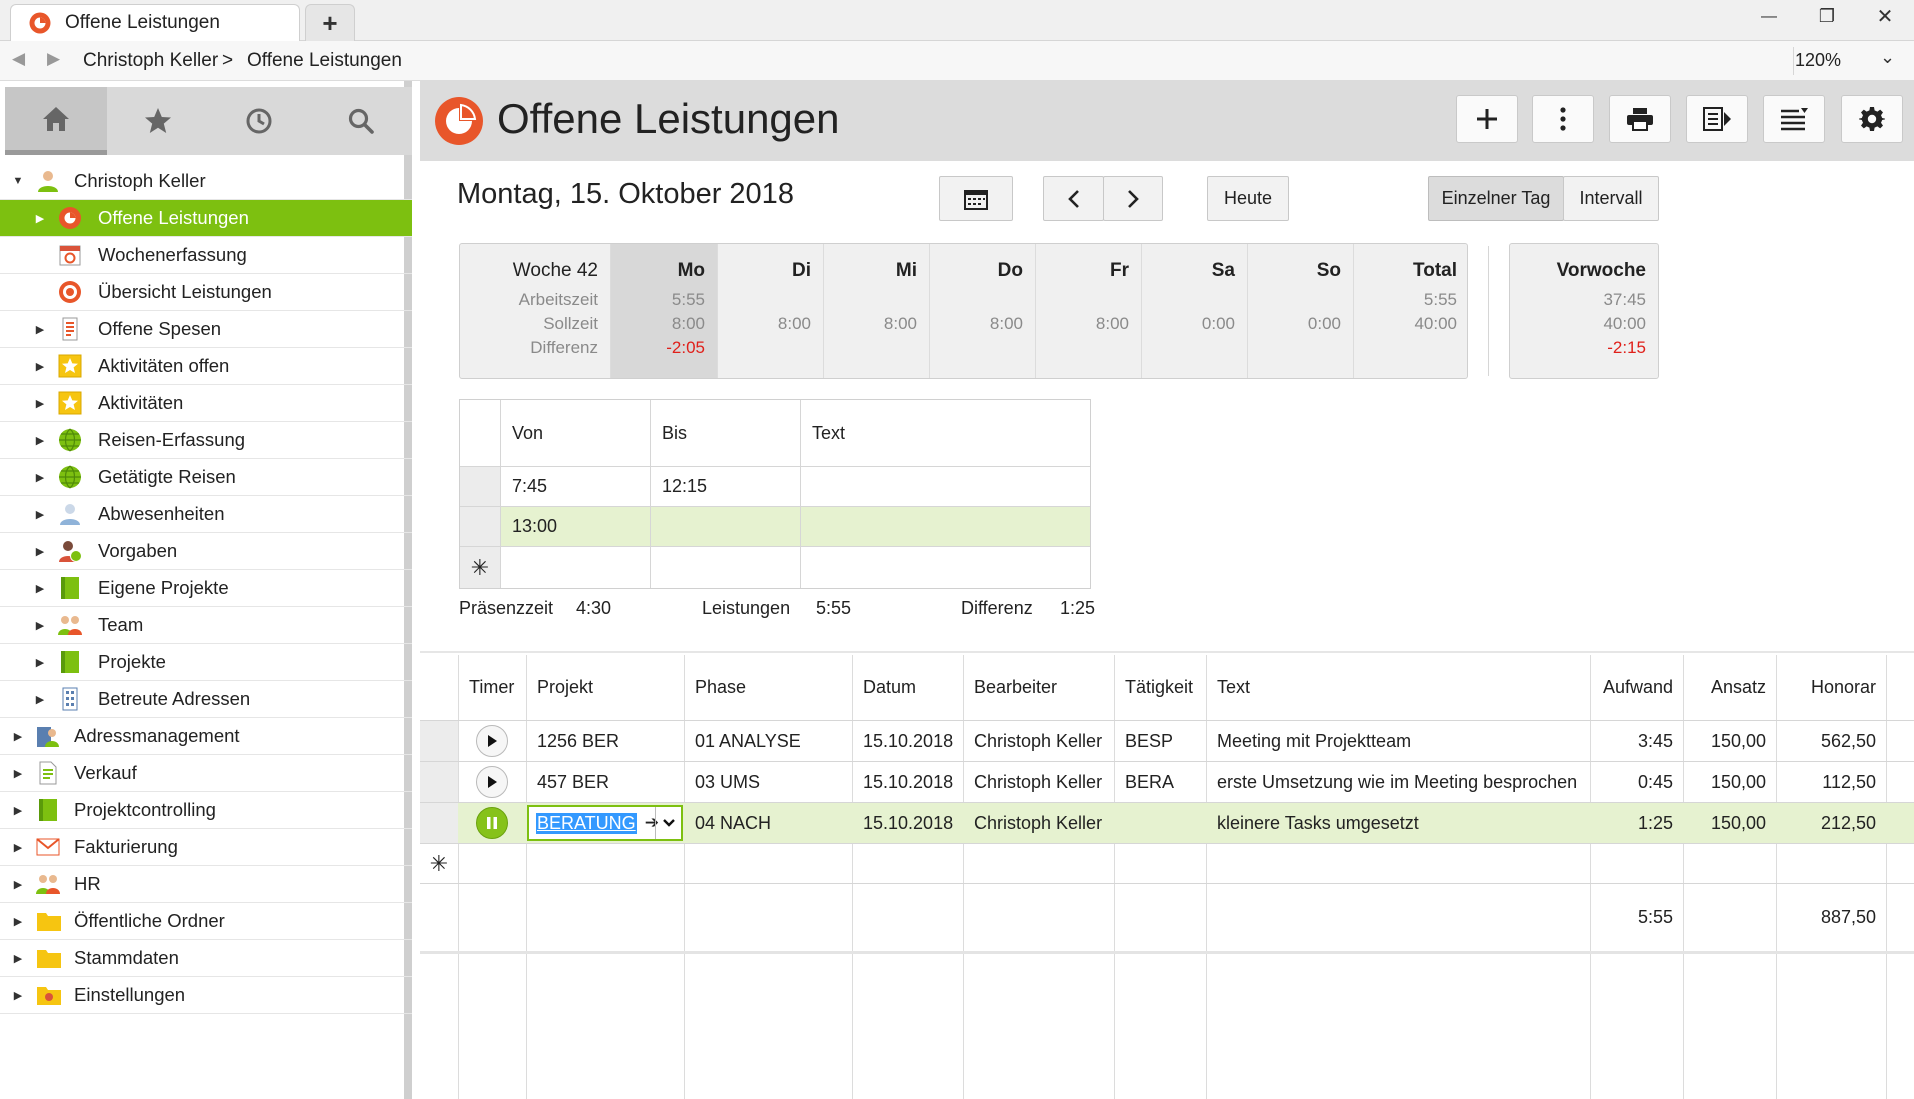 The image size is (1914, 1099). I want to click on column-header-ansatz: Ansatz, so click(1729, 687).